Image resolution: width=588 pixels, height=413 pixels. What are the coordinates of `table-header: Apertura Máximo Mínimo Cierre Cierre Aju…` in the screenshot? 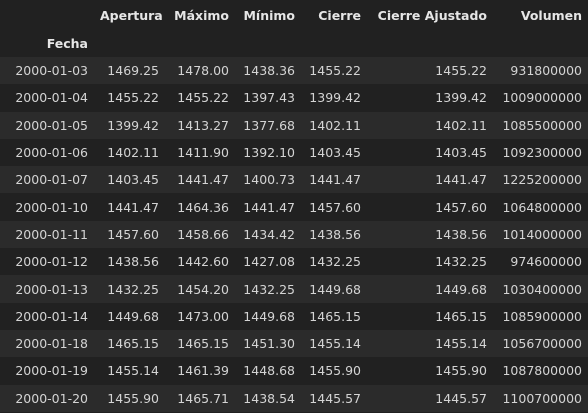 It's located at (294, 28).